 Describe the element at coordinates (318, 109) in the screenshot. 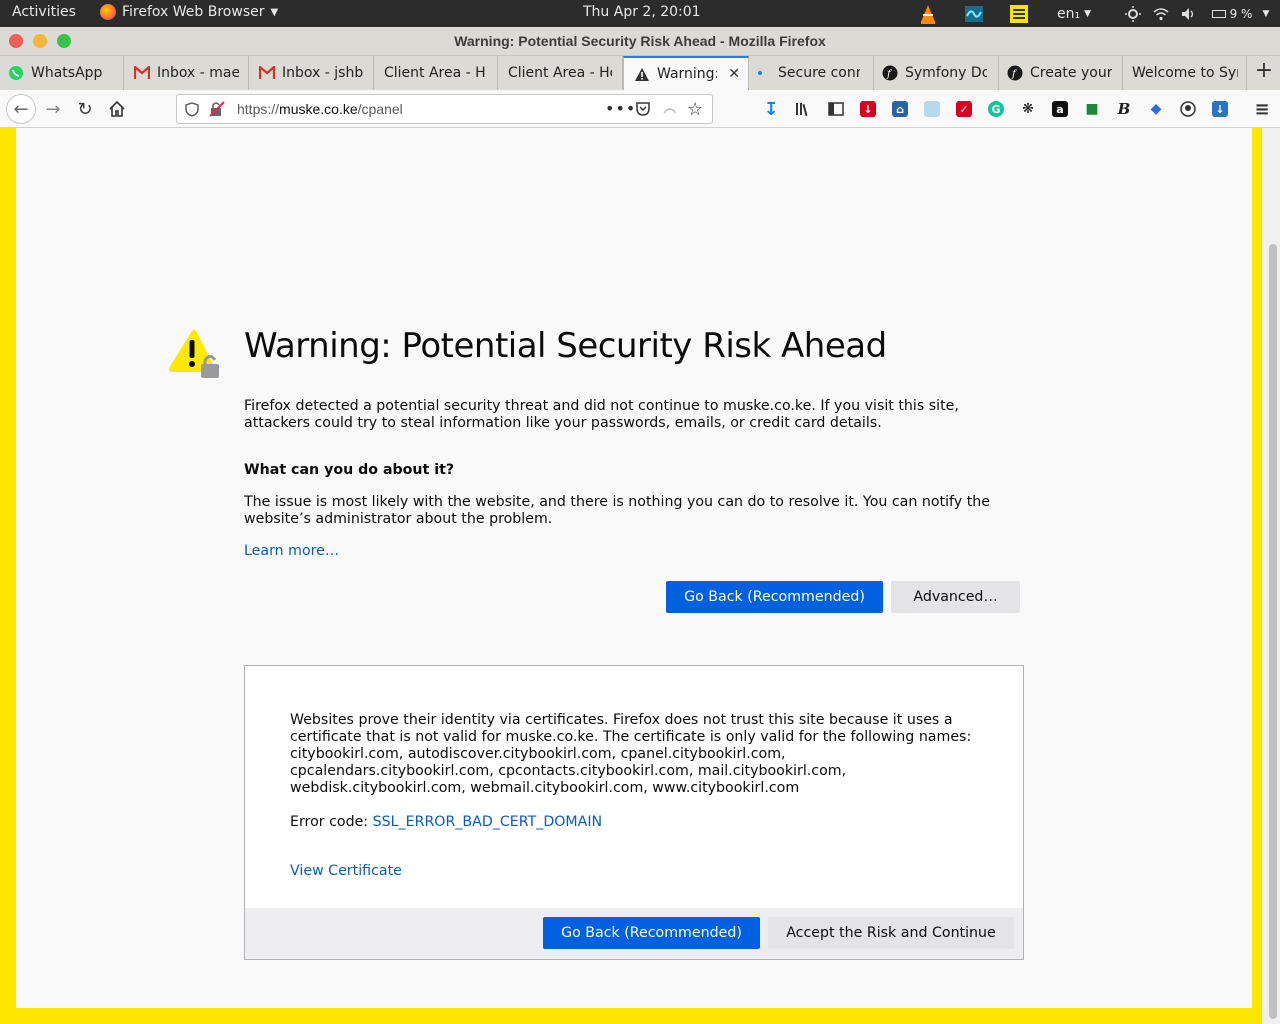

I see `url-host: muske.co.ke` at that location.